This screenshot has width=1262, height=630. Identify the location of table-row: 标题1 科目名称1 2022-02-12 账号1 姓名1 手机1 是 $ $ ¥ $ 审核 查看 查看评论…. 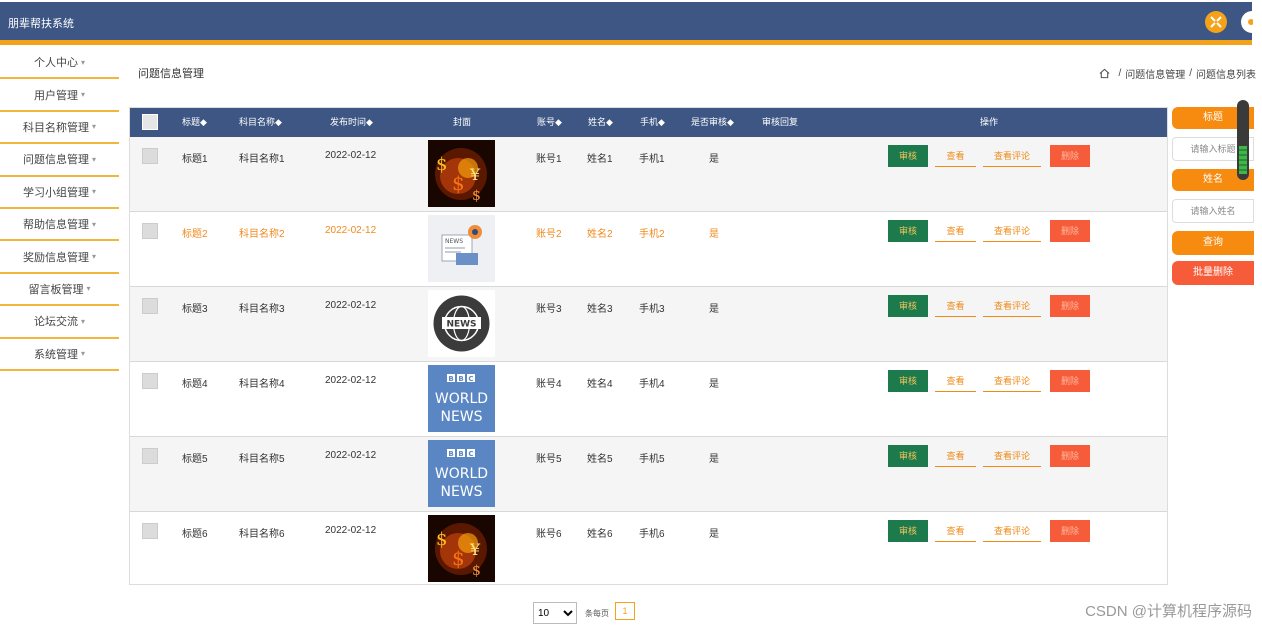
(648, 174).